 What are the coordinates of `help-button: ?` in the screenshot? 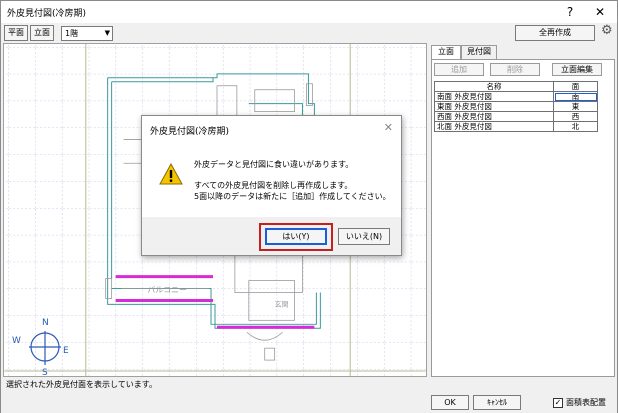 It's located at (570, 12).